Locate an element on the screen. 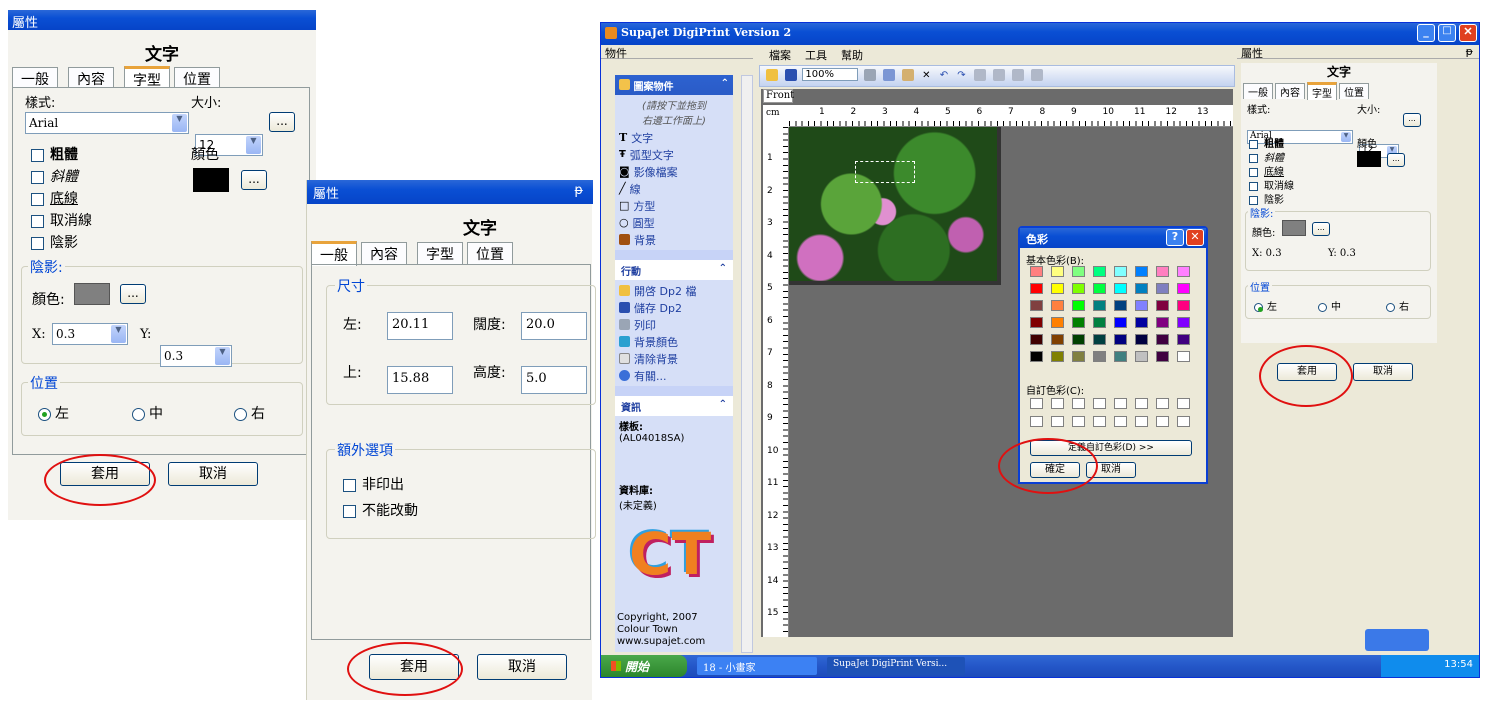 The width and height of the screenshot is (1486, 702). tab-font: 字型 is located at coordinates (1322, 91).